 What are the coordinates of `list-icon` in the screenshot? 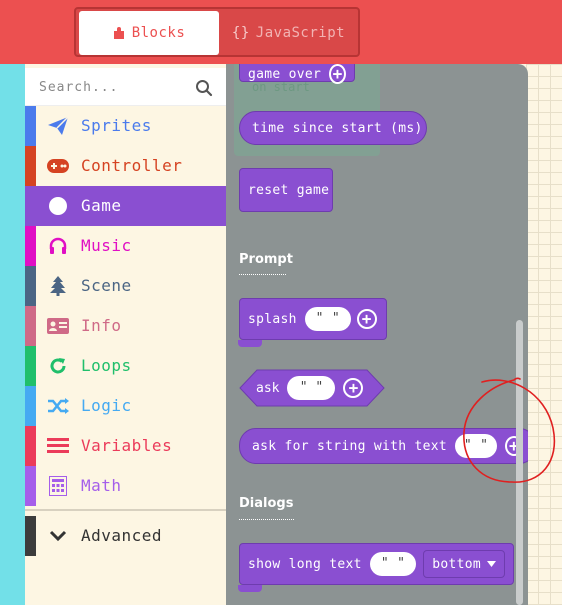 It's located at (58, 446).